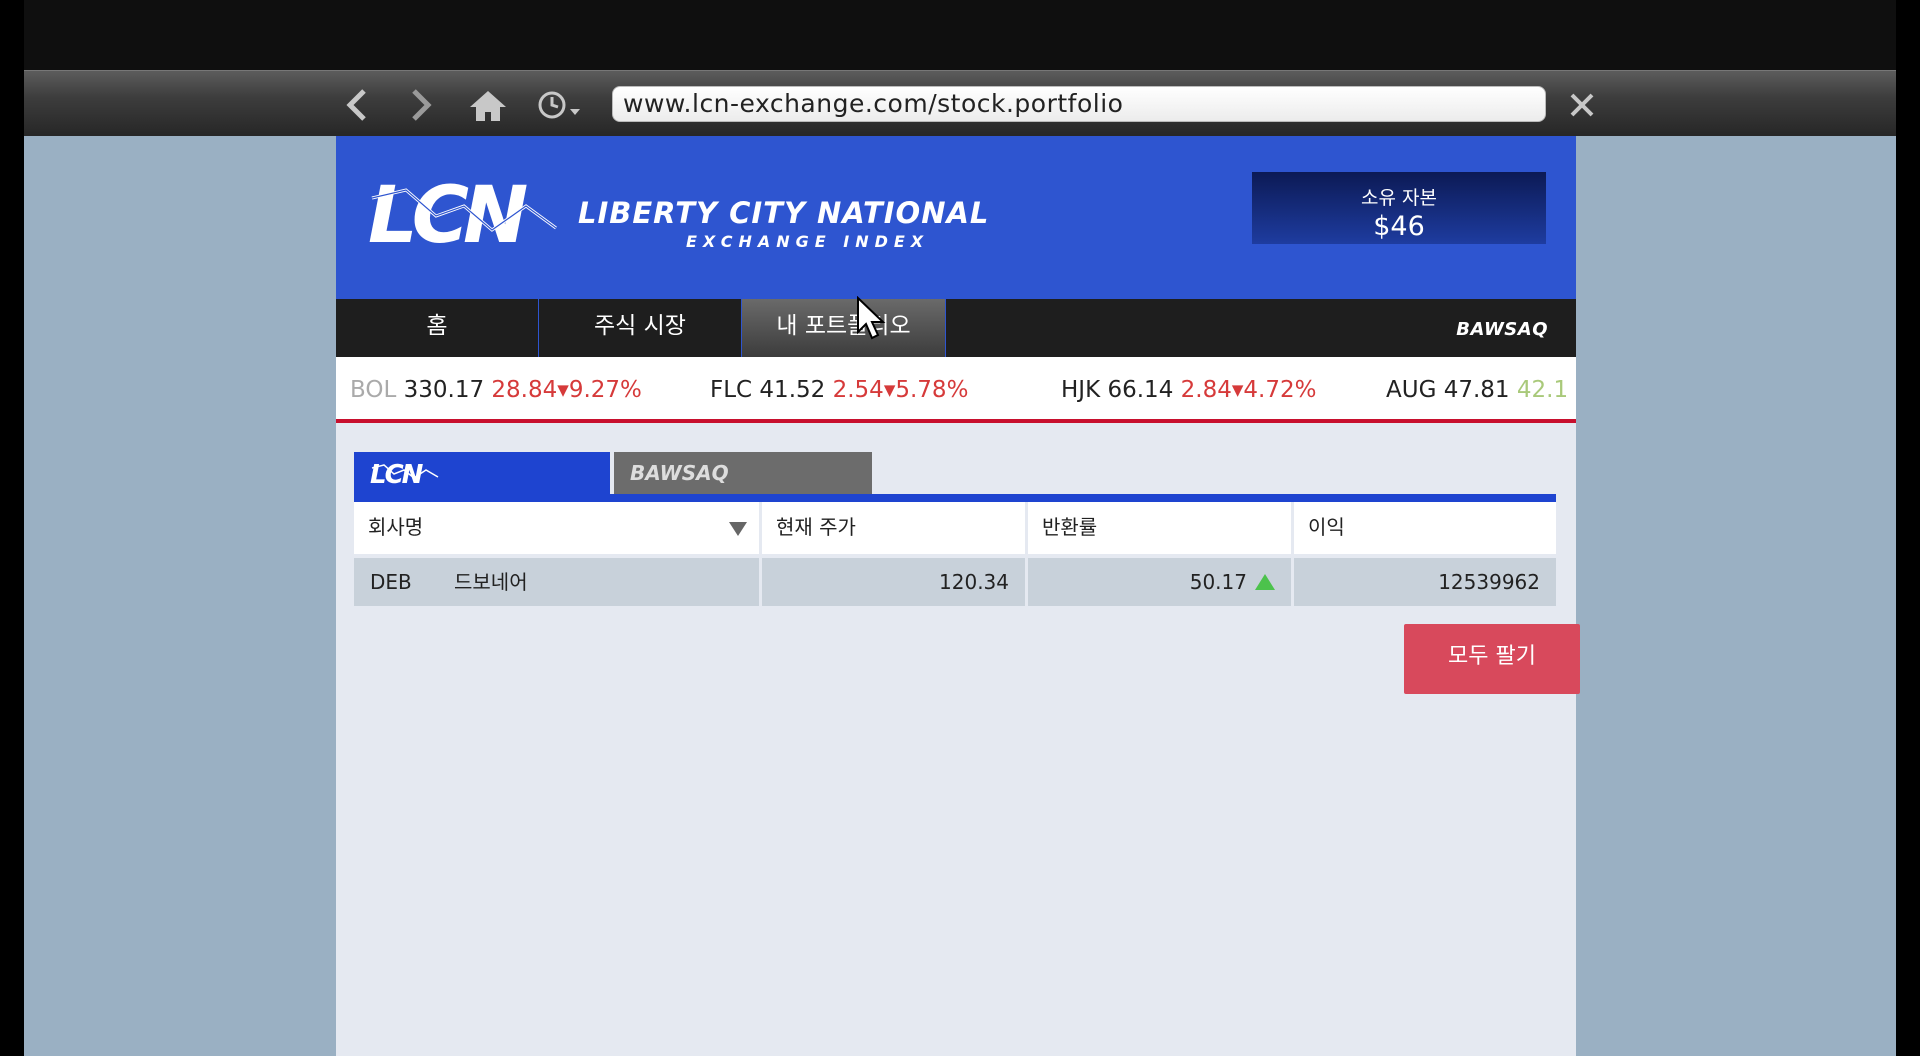 This screenshot has height=1056, width=1920. Describe the element at coordinates (1411, 390) in the screenshot. I see `ticker-symbol: AUG` at that location.